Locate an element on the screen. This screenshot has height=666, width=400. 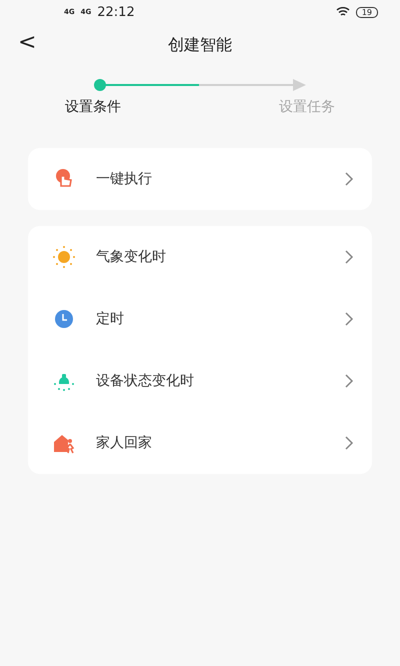
condition-row: 设备状态变化时 is located at coordinates (200, 381).